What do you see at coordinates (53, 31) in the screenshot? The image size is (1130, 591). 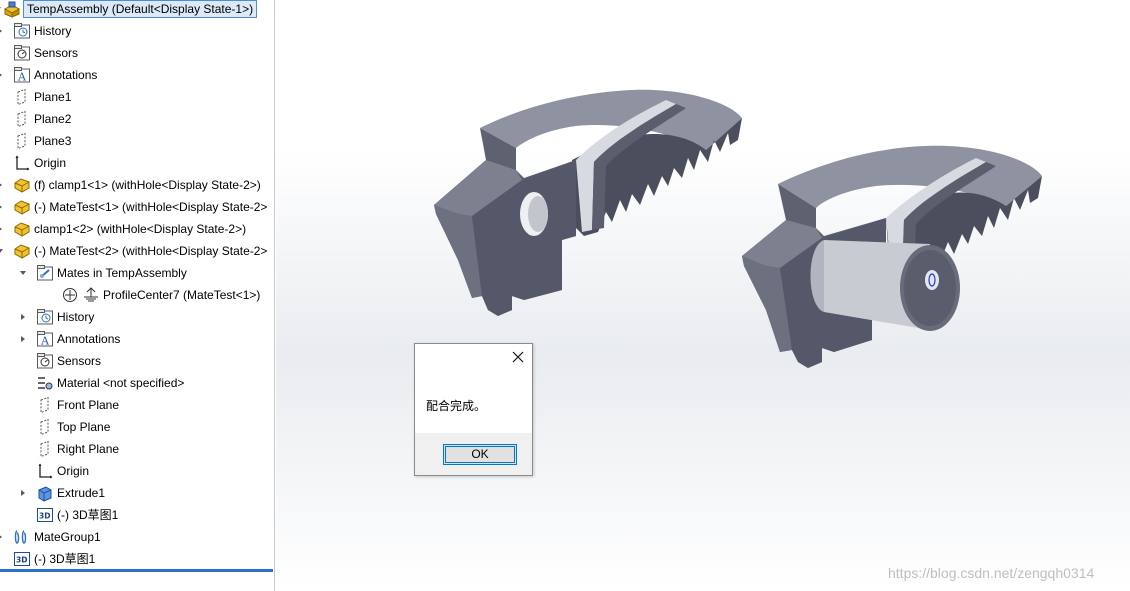 I see `tree-item-label: History` at bounding box center [53, 31].